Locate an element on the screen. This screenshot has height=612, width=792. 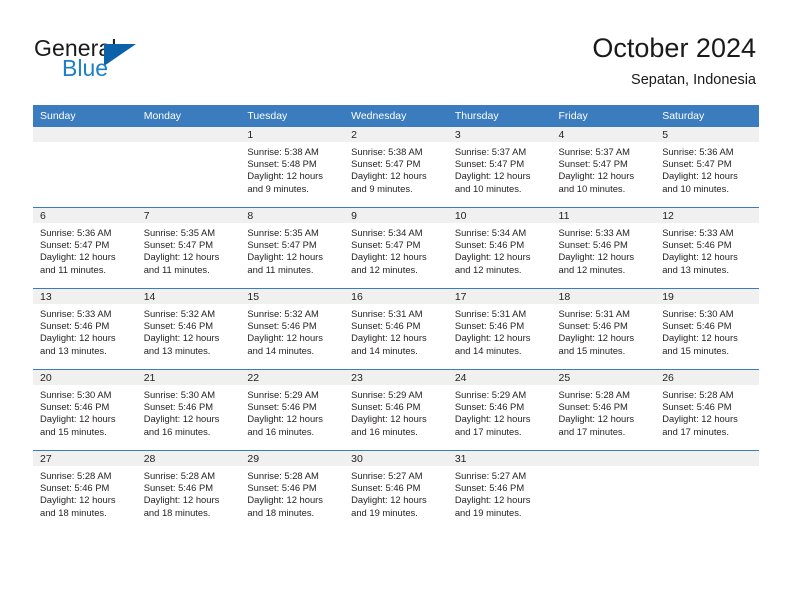
sunrise-text: Sunrise: 5:30 AM is located at coordinates (179, 394).